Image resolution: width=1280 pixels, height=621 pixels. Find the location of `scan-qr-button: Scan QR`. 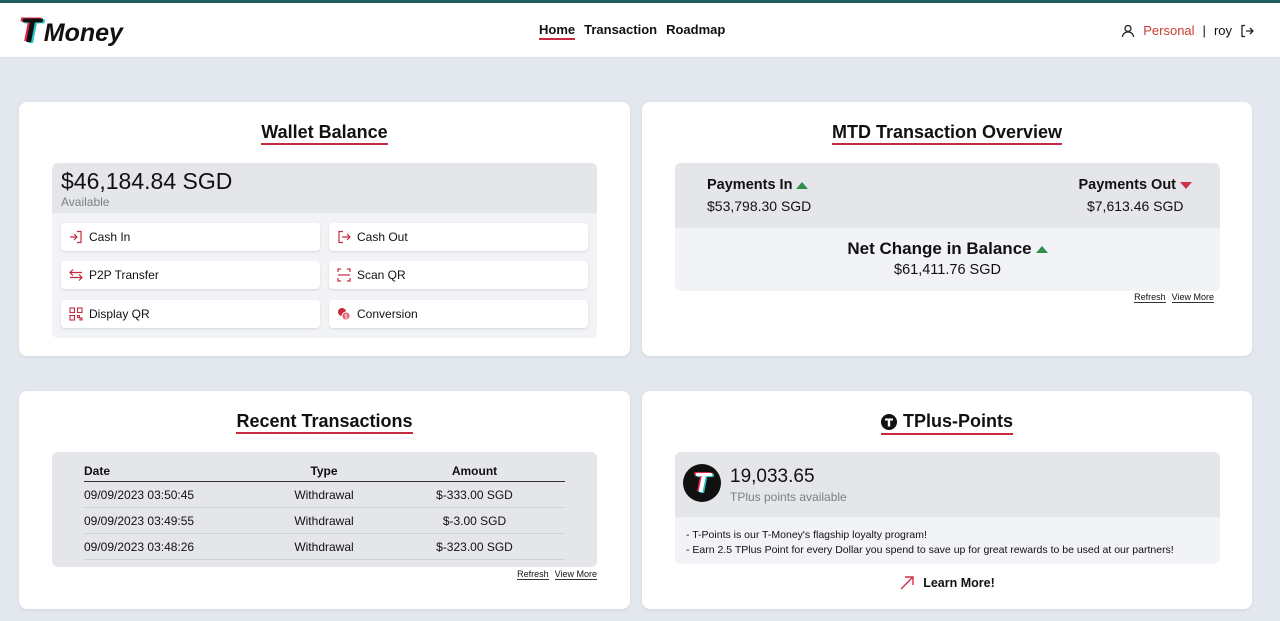

scan-qr-button: Scan QR is located at coordinates (458, 275).